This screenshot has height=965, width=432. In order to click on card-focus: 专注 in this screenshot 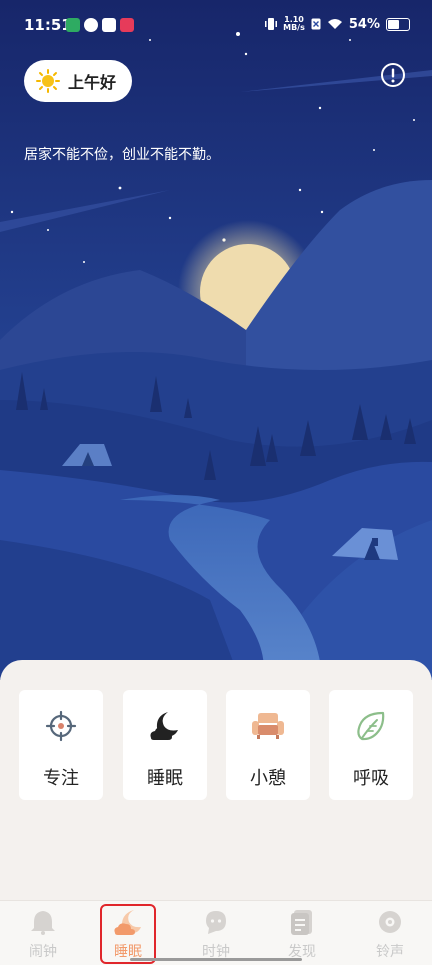, I will do `click(61, 745)`.